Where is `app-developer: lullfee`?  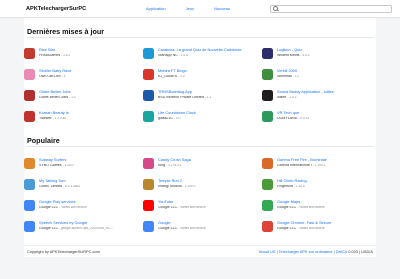
app-developer: lullfee is located at coordinates (282, 97).